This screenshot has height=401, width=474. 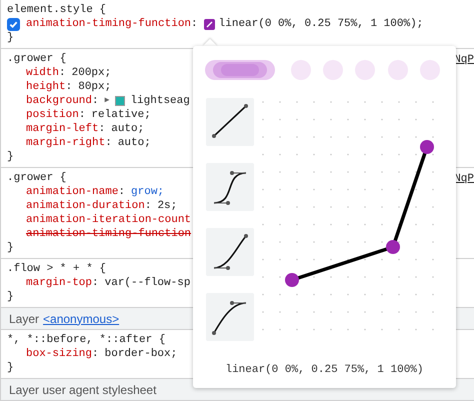 I want to click on property-name: background, so click(x=59, y=101).